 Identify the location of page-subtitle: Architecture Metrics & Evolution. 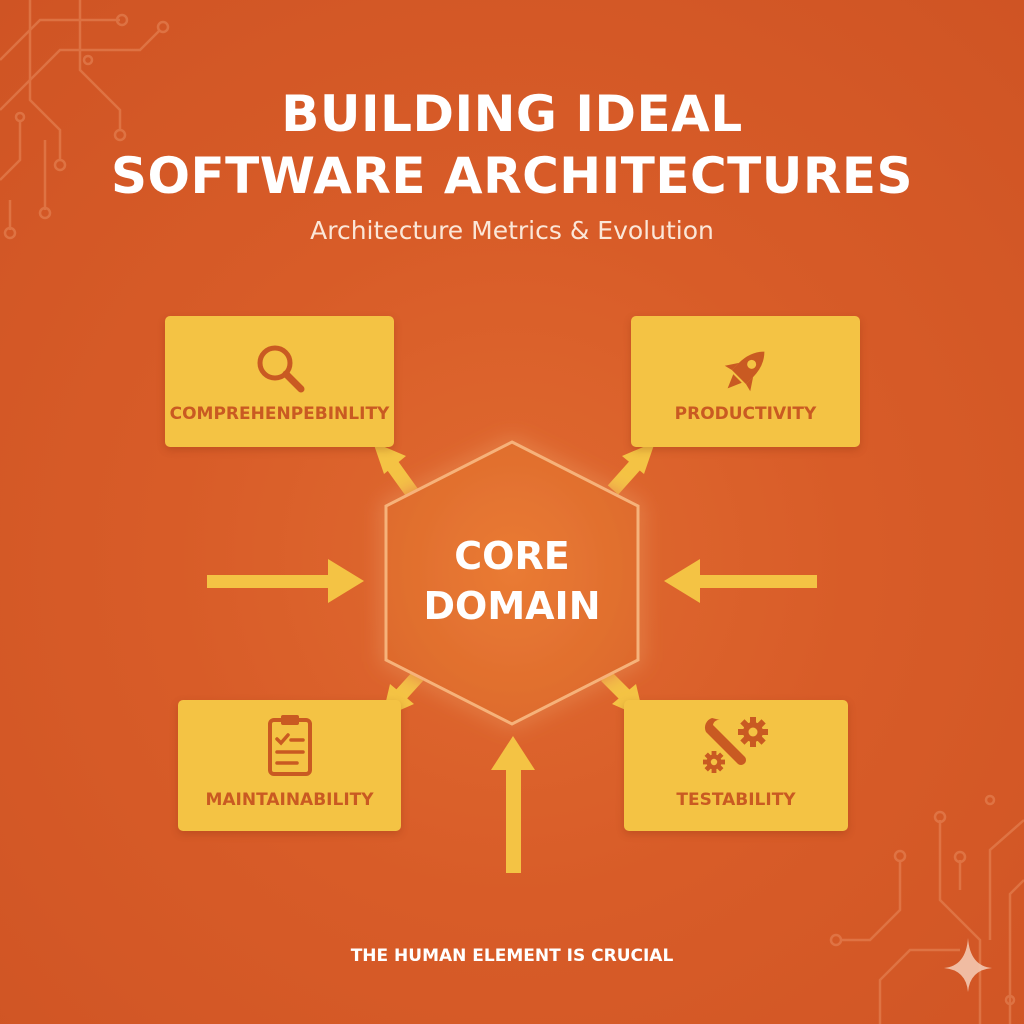
(512, 230).